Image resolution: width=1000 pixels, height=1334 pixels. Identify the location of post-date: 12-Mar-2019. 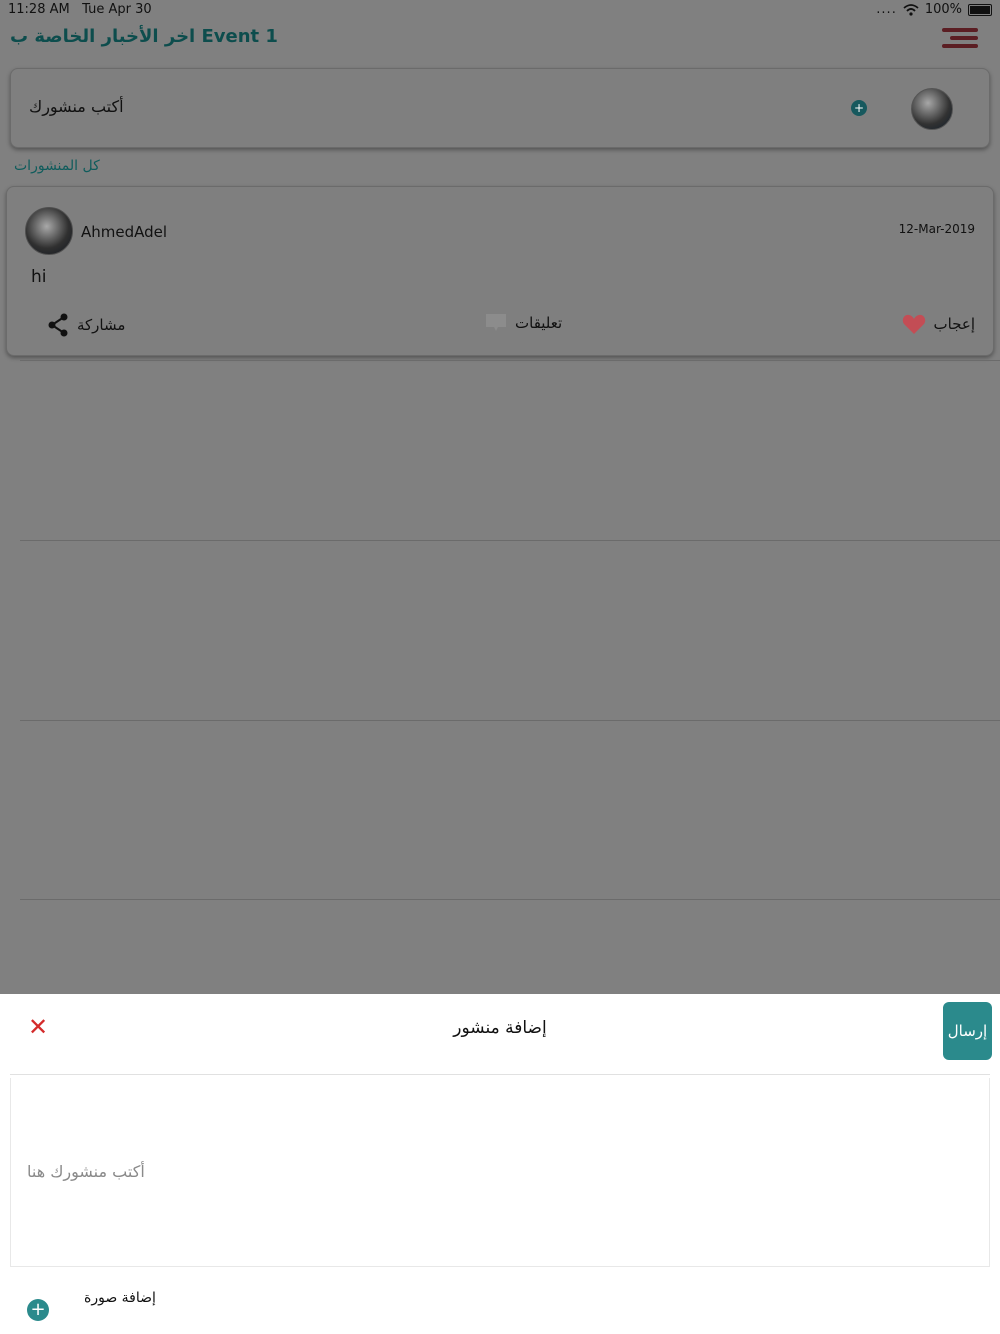
(936, 229).